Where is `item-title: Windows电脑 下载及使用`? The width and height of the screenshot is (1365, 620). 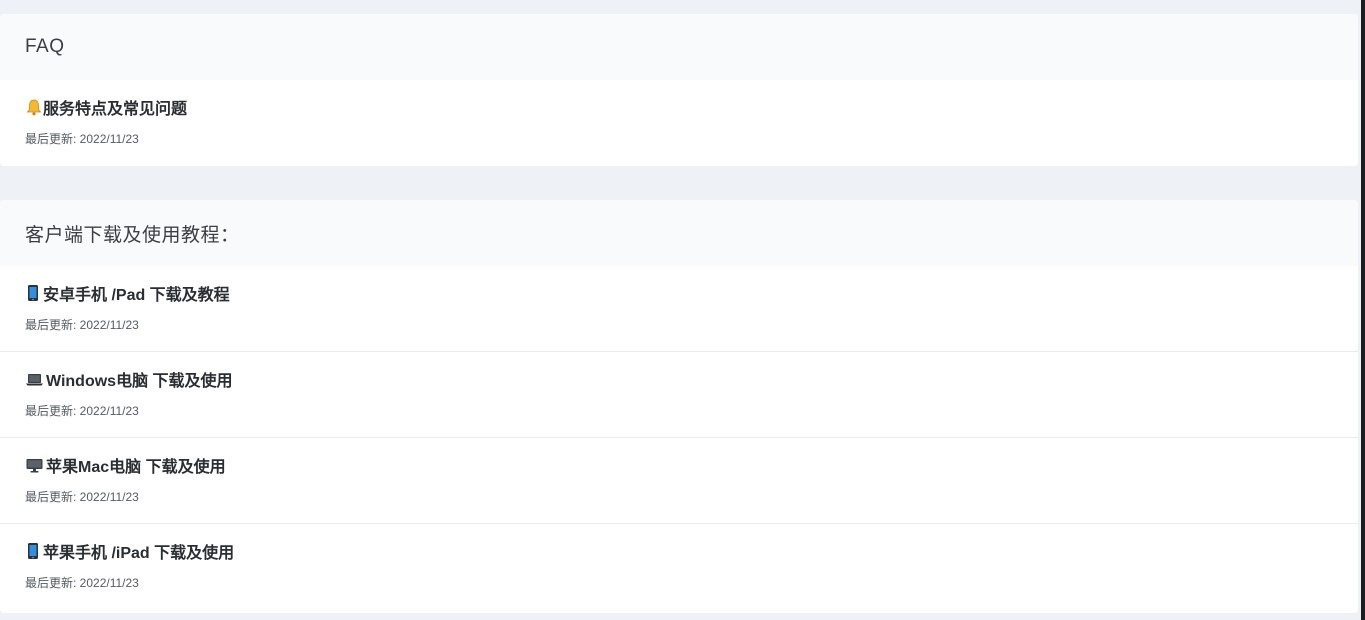 item-title: Windows电脑 下载及使用 is located at coordinates (139, 379).